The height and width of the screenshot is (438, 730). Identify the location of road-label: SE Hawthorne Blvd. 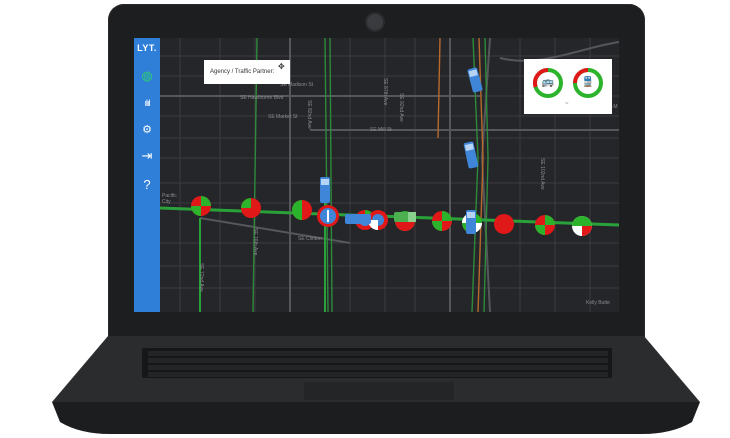
(262, 98).